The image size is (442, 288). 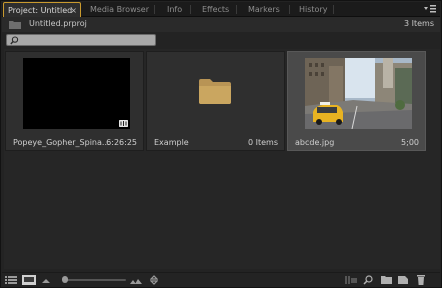 I want to click on zoom-out-icon, so click(x=46, y=280).